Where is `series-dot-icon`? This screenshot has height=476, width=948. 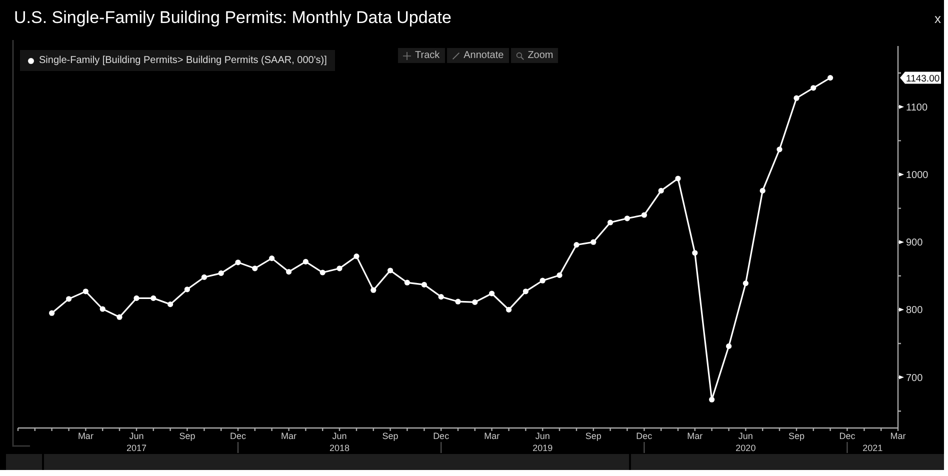
series-dot-icon is located at coordinates (31, 61).